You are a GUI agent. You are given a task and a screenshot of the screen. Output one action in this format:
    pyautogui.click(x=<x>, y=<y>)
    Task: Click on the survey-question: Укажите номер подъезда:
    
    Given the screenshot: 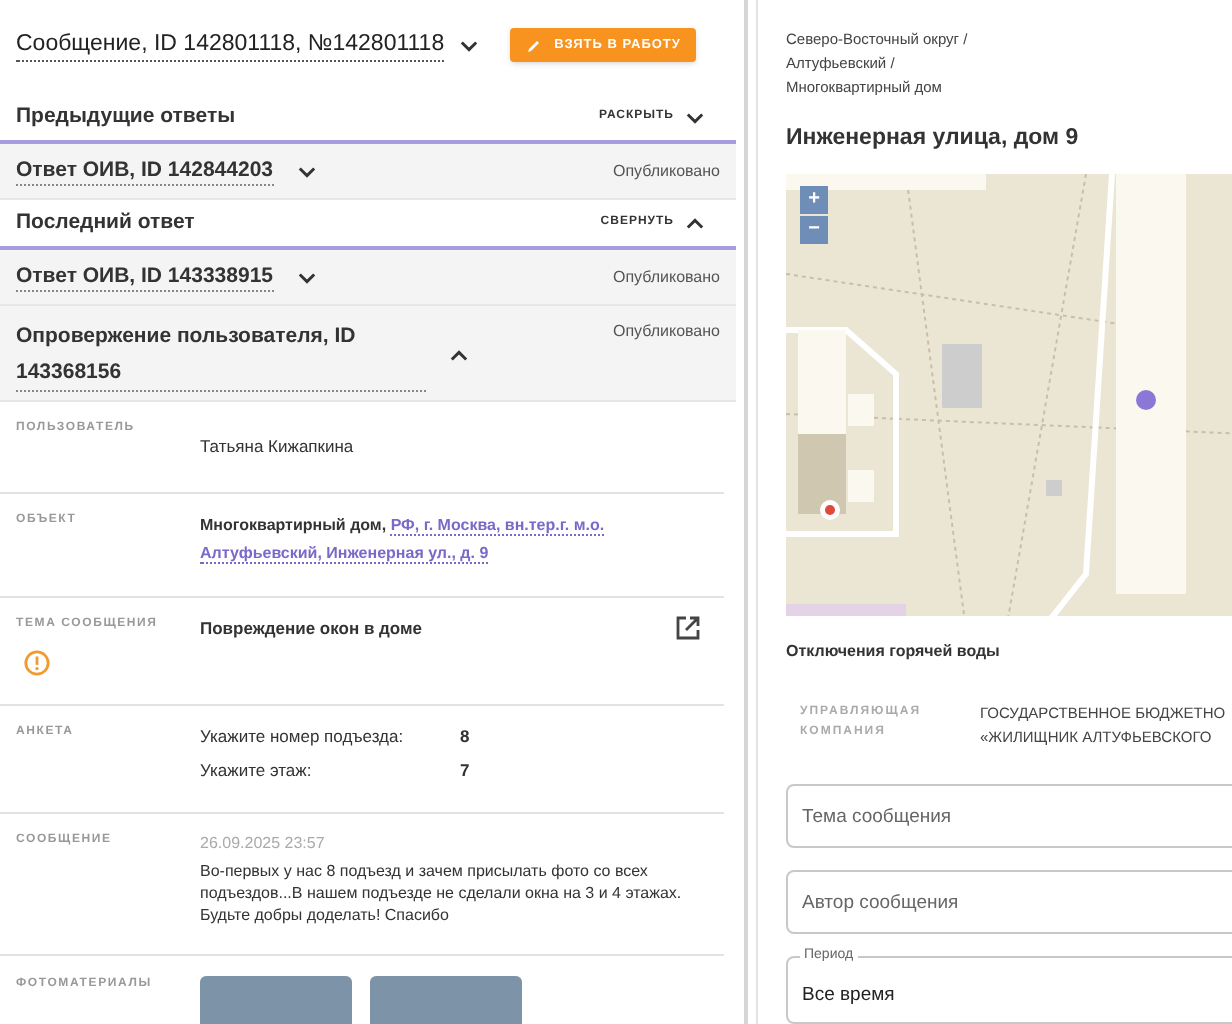 What is the action you would take?
    pyautogui.click(x=303, y=737)
    